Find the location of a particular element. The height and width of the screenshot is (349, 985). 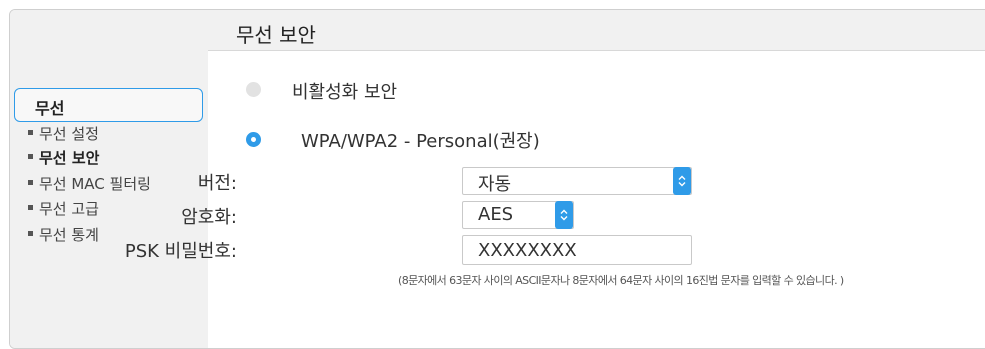

psk-password-label: PSK 비밀번호: is located at coordinates (180, 251).